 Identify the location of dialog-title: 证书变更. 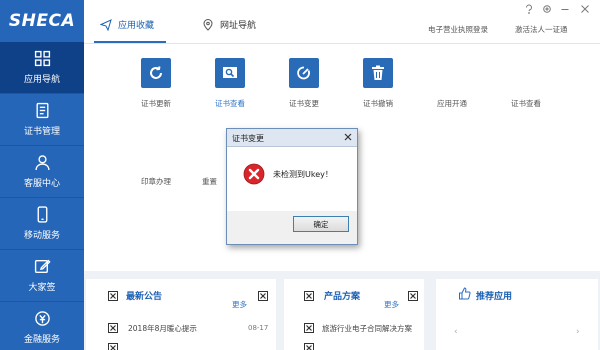
(292, 138).